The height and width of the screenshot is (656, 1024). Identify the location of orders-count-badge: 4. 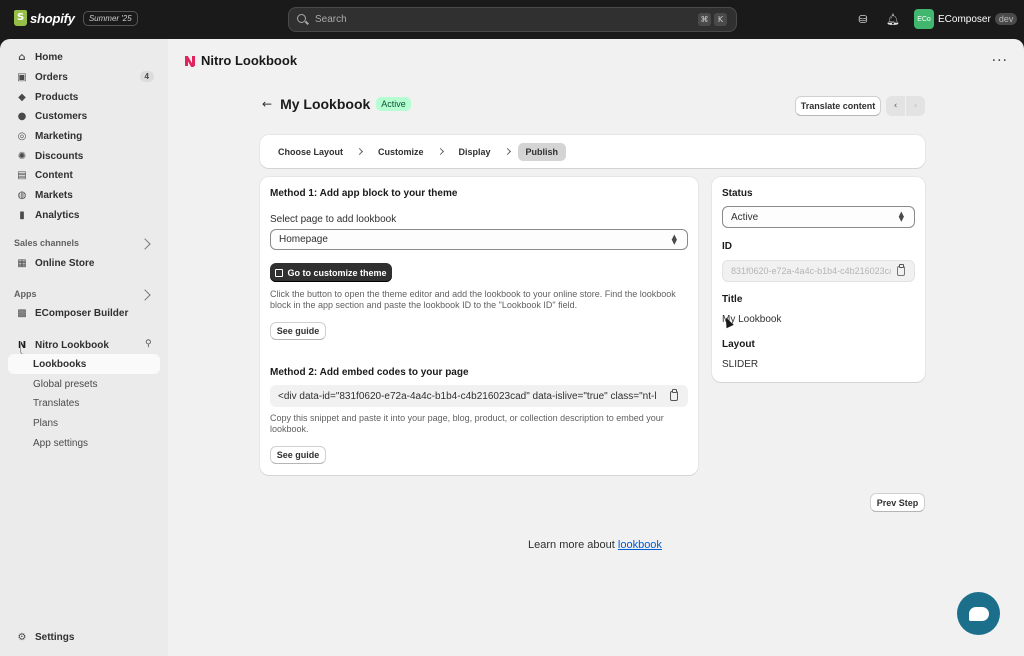
(146, 76).